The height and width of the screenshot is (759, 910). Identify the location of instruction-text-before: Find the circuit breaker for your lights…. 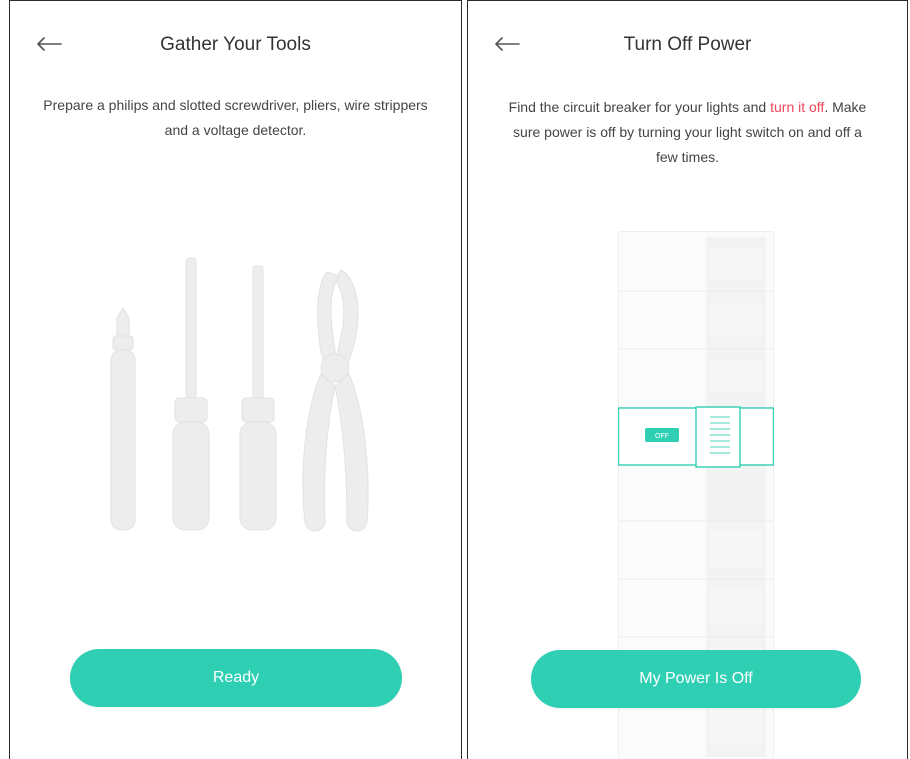
(639, 107).